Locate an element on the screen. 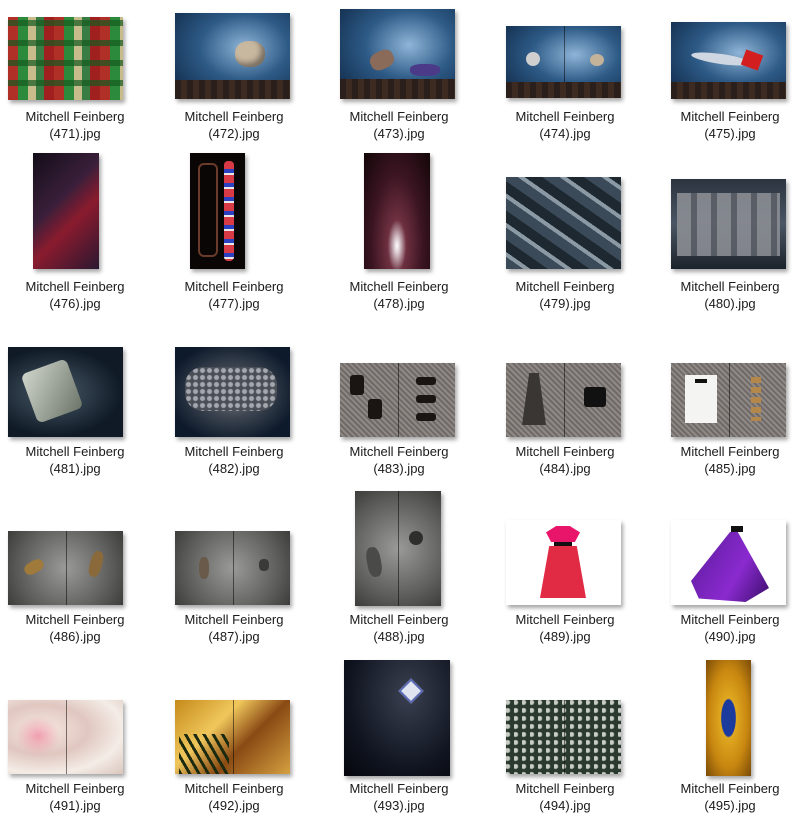 Image resolution: width=800 pixels, height=837 pixels. file-name-line2: (495).jpg is located at coordinates (730, 805).